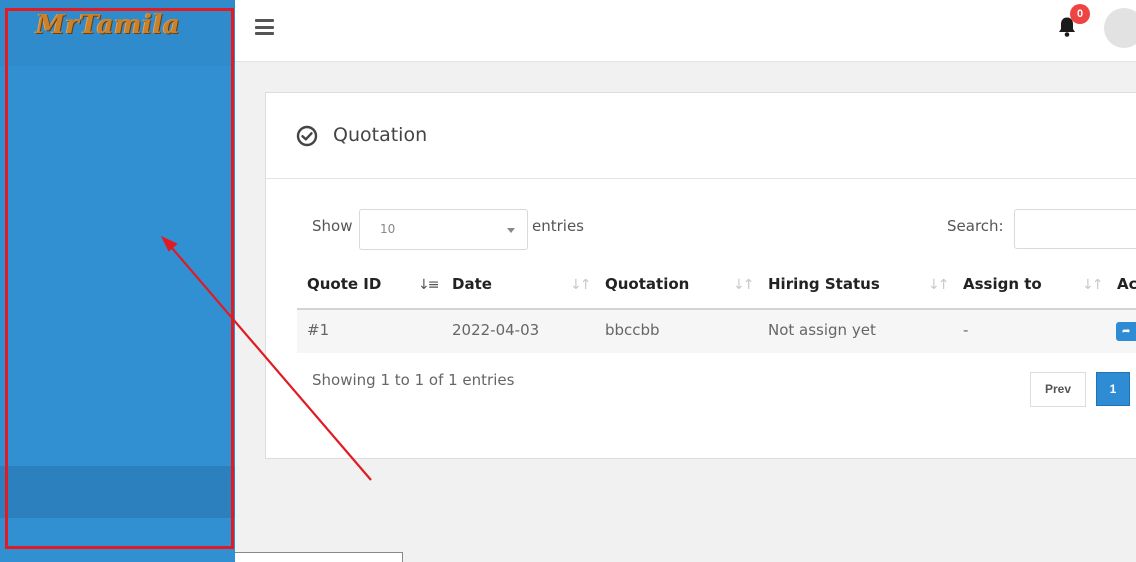  What do you see at coordinates (472, 284) in the screenshot?
I see `column-header-date: Date` at bounding box center [472, 284].